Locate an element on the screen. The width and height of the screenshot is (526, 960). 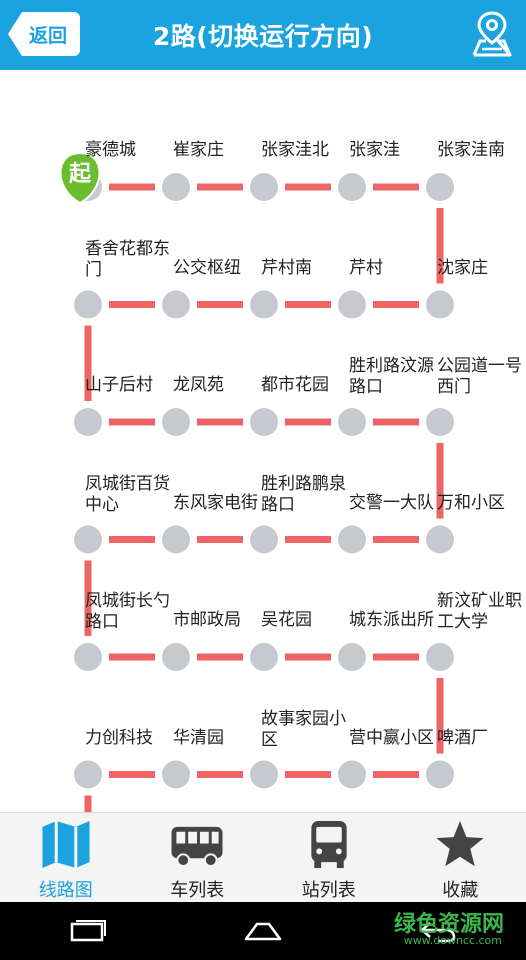
watermark-url: www.downcc.com is located at coordinates (452, 940).